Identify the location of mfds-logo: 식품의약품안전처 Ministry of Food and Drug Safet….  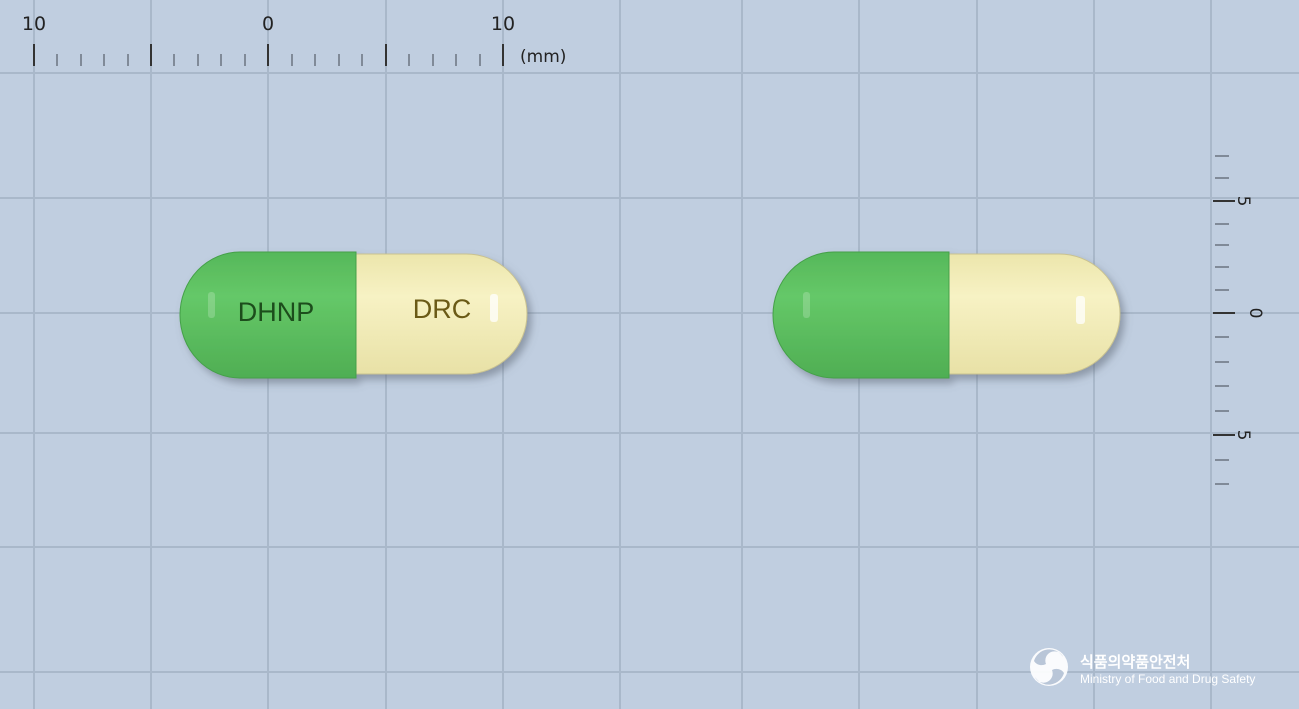
(1142, 667).